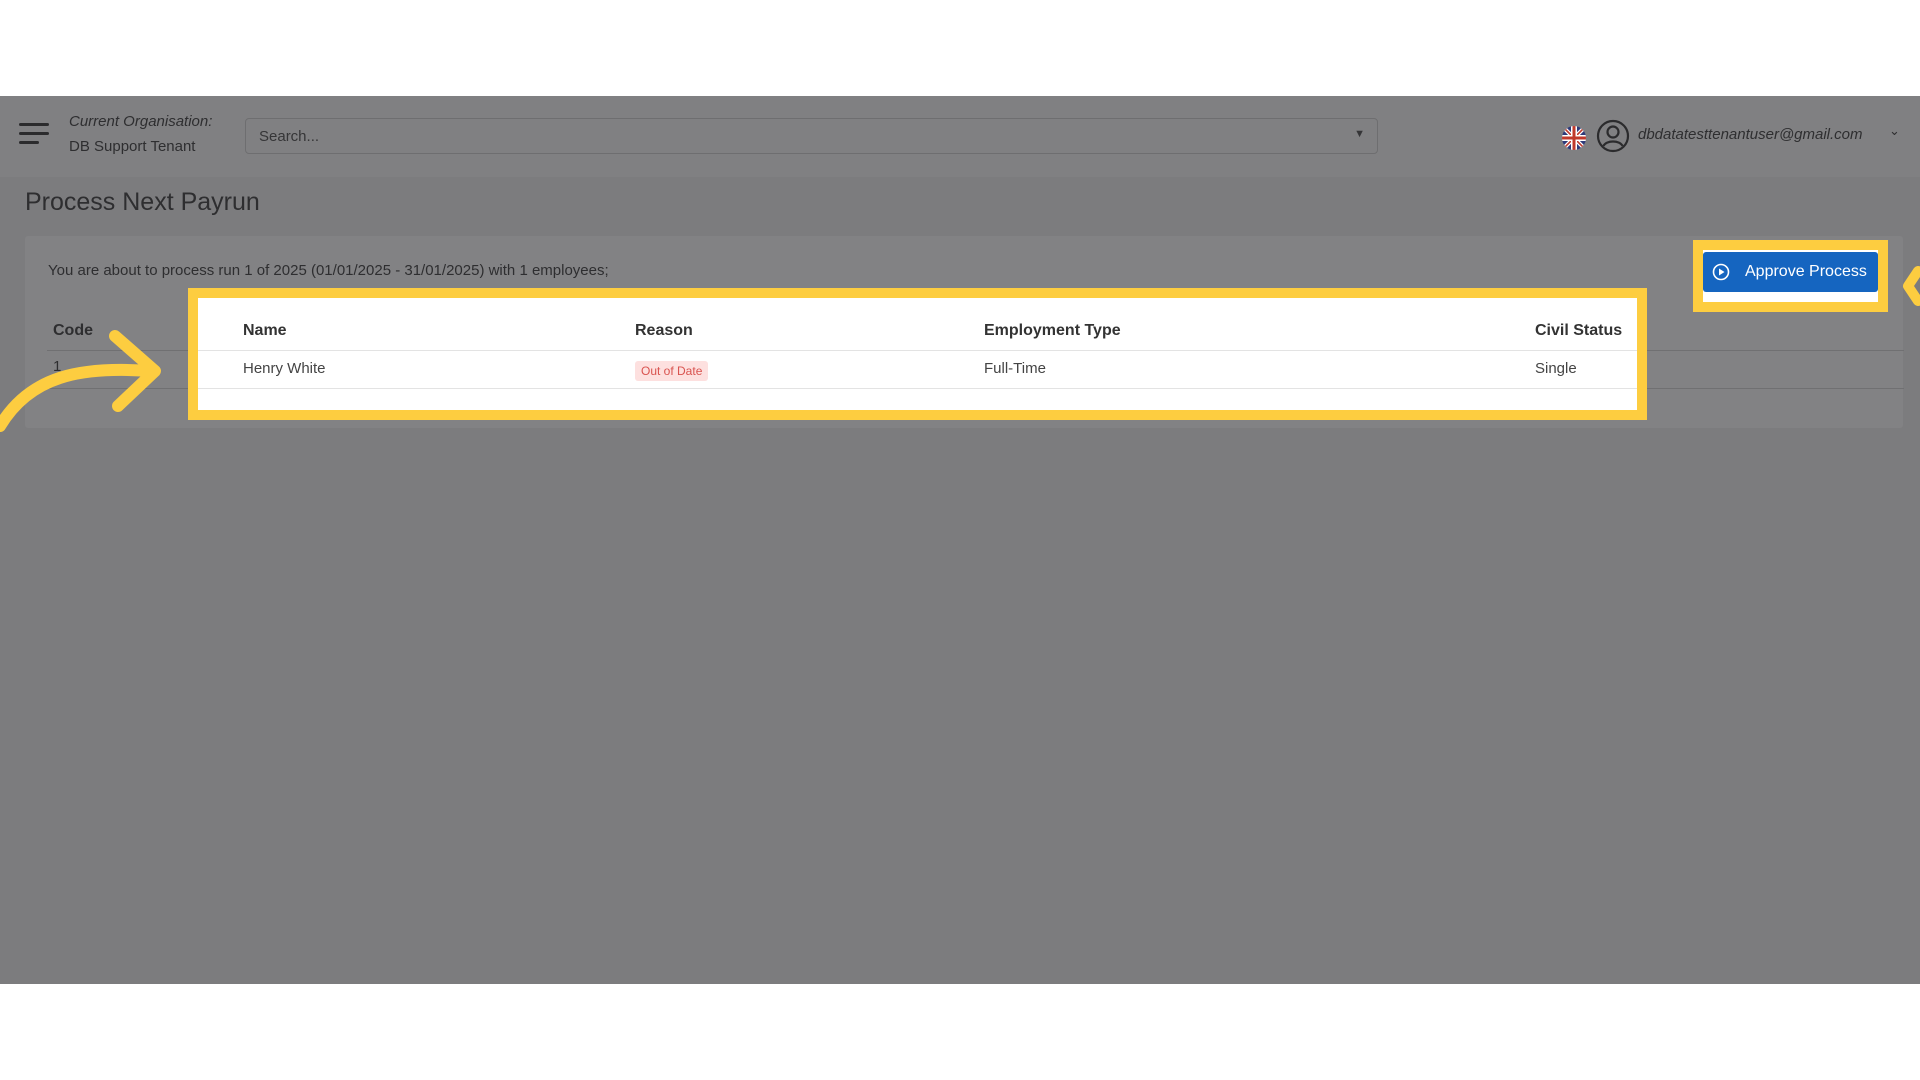 The width and height of the screenshot is (1920, 1080). I want to click on uk-flag-icon, so click(1574, 138).